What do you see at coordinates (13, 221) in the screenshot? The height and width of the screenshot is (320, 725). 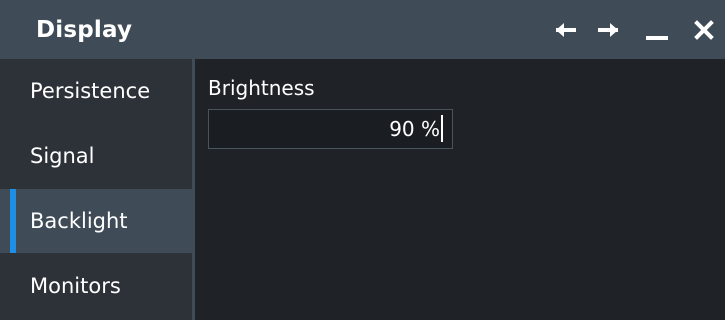 I see `active-item-indicator` at bounding box center [13, 221].